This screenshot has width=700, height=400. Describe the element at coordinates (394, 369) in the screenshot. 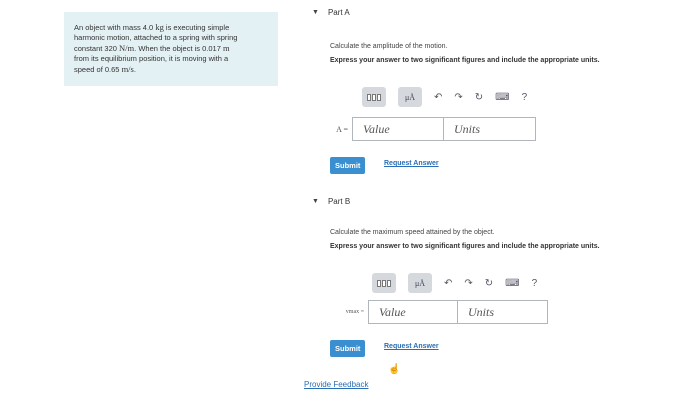

I see `pointer-cursor-icon: ☝` at that location.